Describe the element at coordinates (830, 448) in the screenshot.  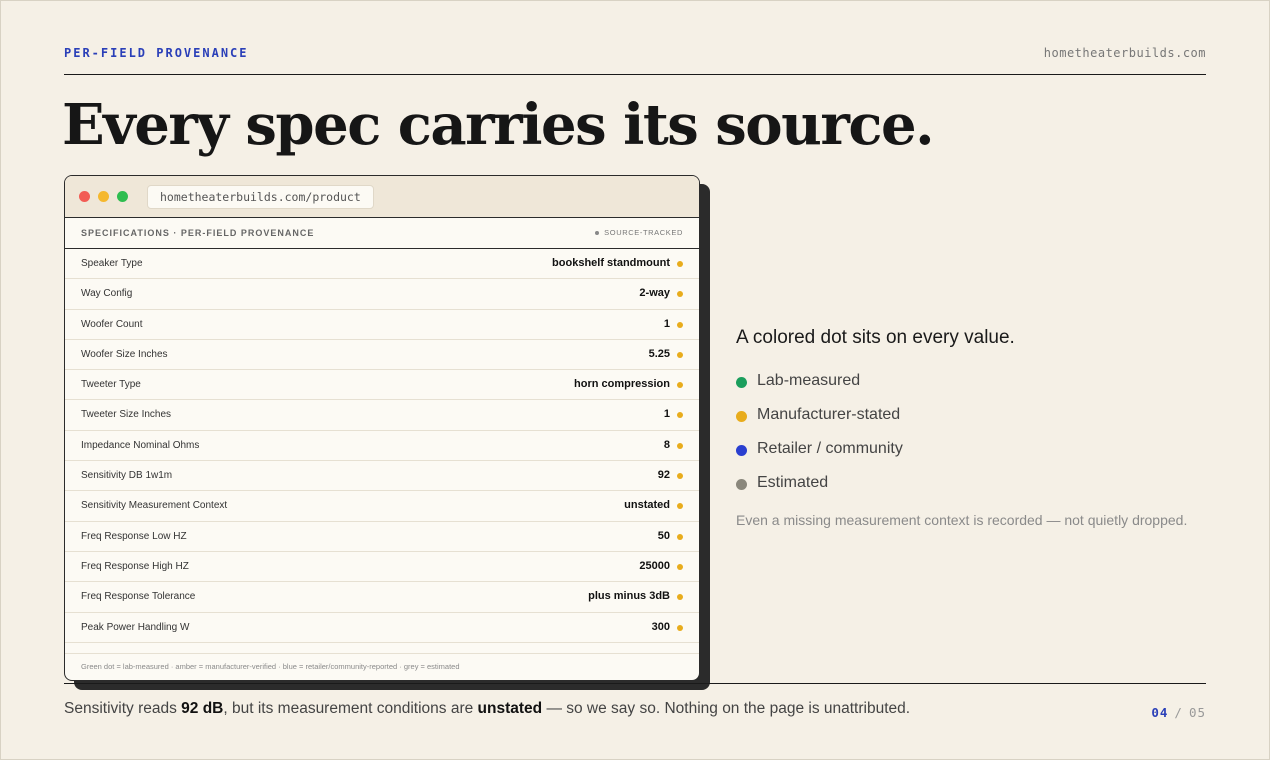
I see `legend-label: Retailer / community` at that location.